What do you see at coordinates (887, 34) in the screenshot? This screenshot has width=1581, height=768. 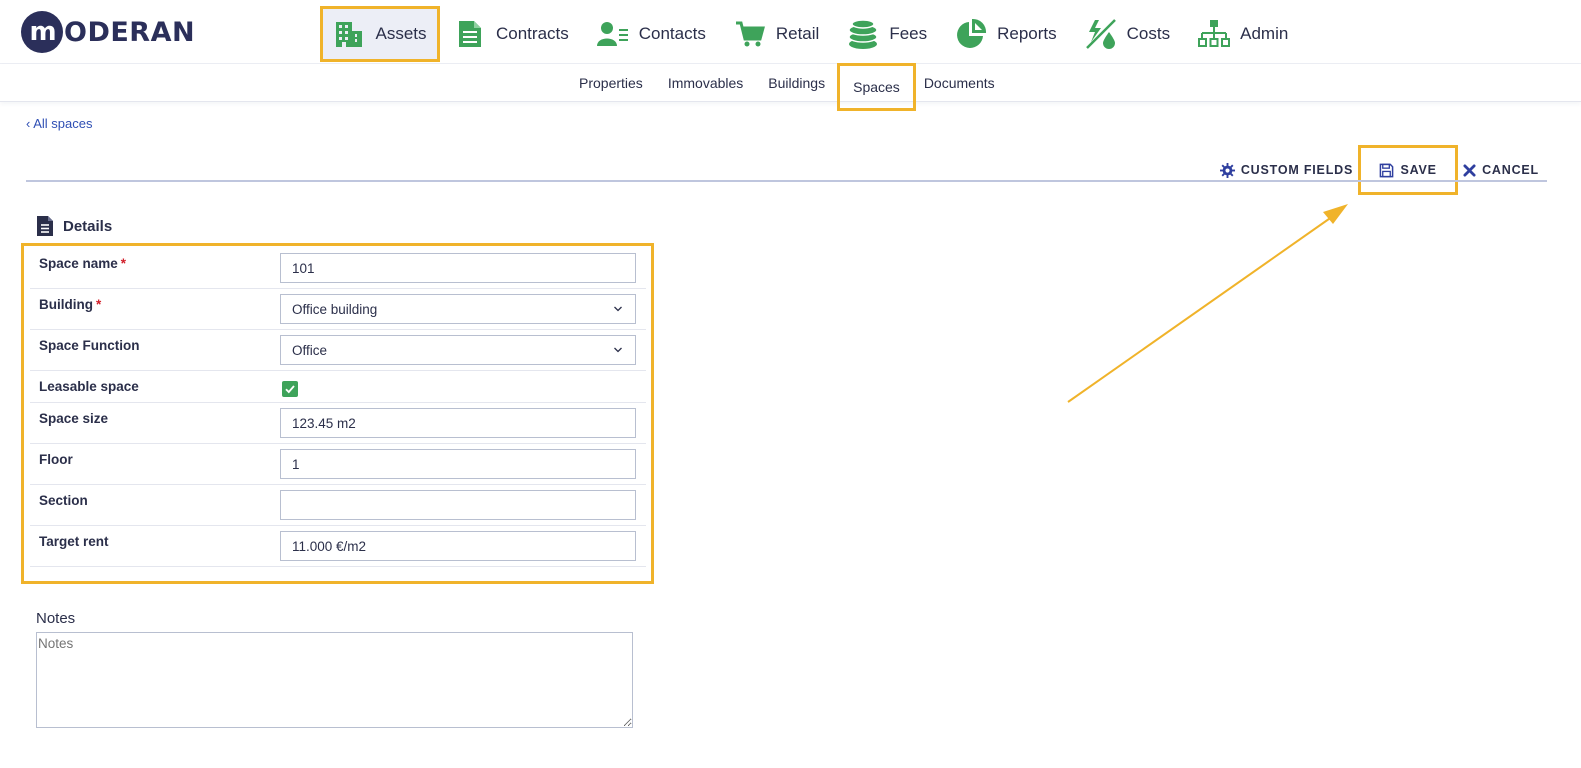 I see `nav-fees: Fees` at bounding box center [887, 34].